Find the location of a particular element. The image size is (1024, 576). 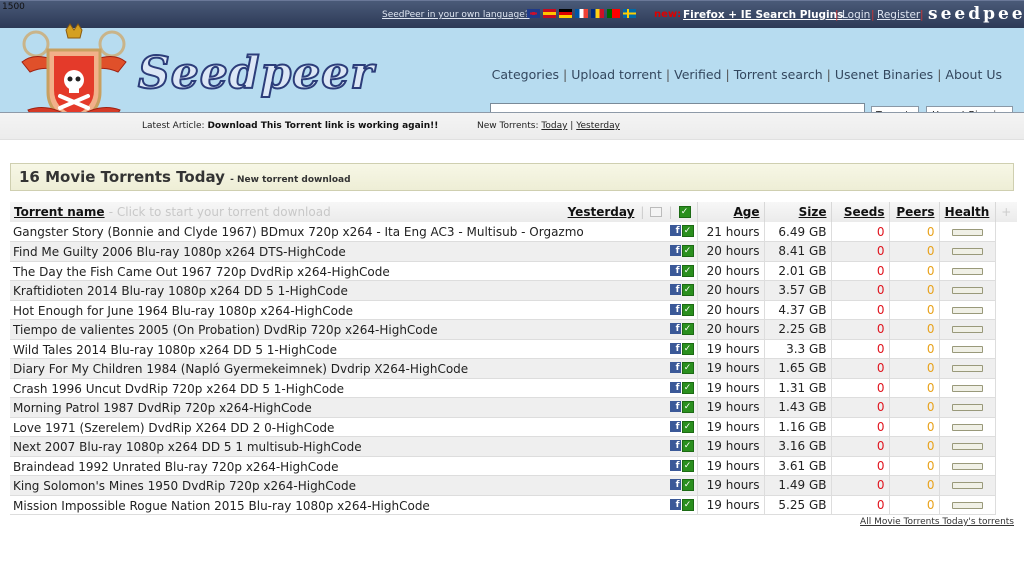

france-flag-icon is located at coordinates (581, 13).